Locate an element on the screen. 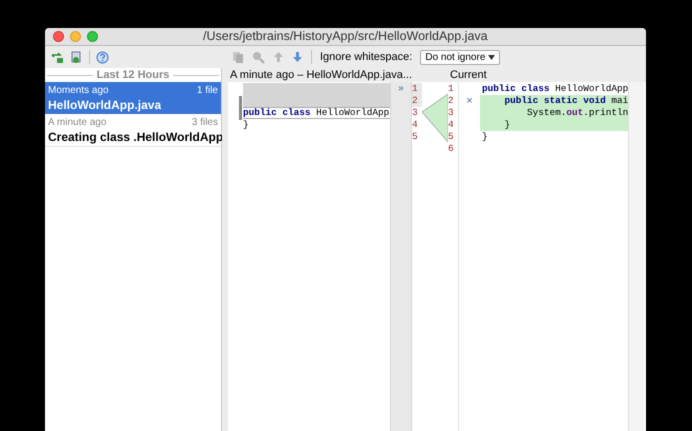 Image resolution: width=692 pixels, height=431 pixels. history-title: HelloWorldApp.java is located at coordinates (105, 105).